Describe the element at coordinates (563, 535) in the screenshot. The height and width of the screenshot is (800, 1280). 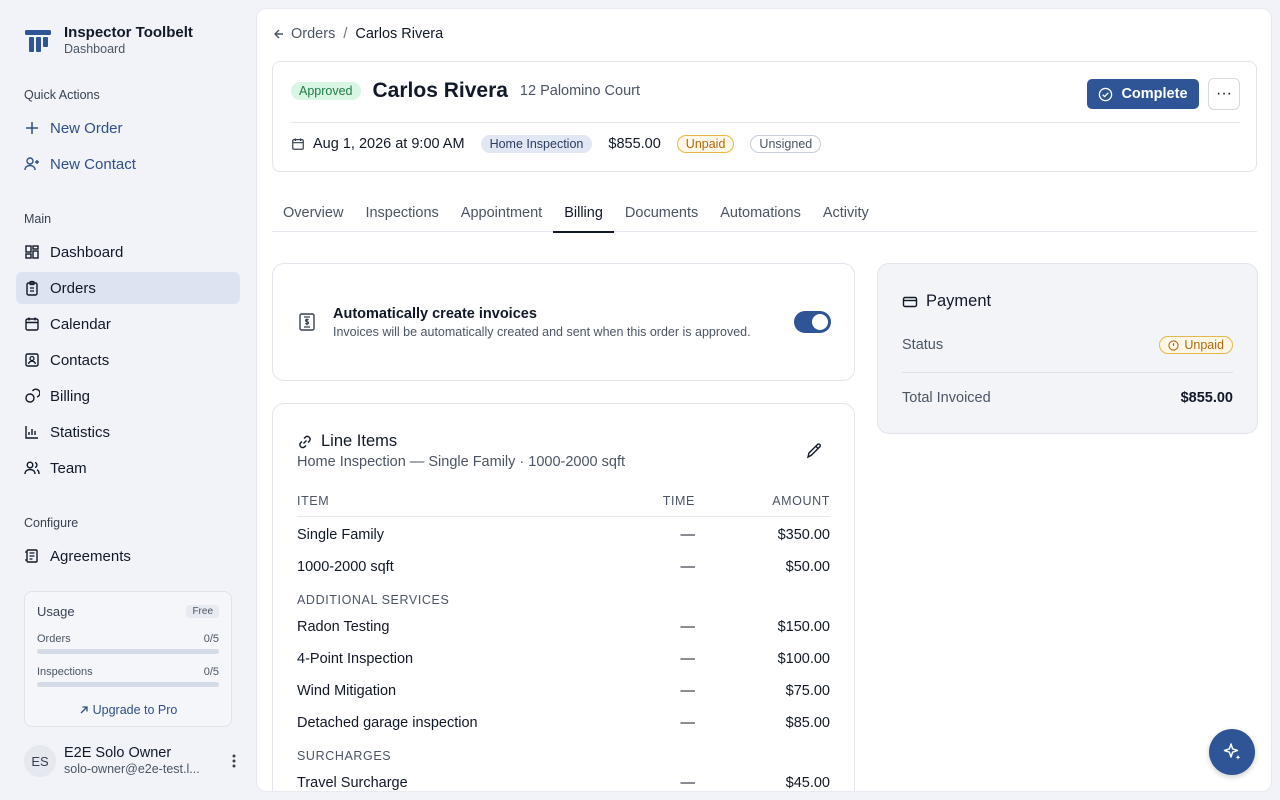
I see `table-row: Single Family — $350.00` at that location.